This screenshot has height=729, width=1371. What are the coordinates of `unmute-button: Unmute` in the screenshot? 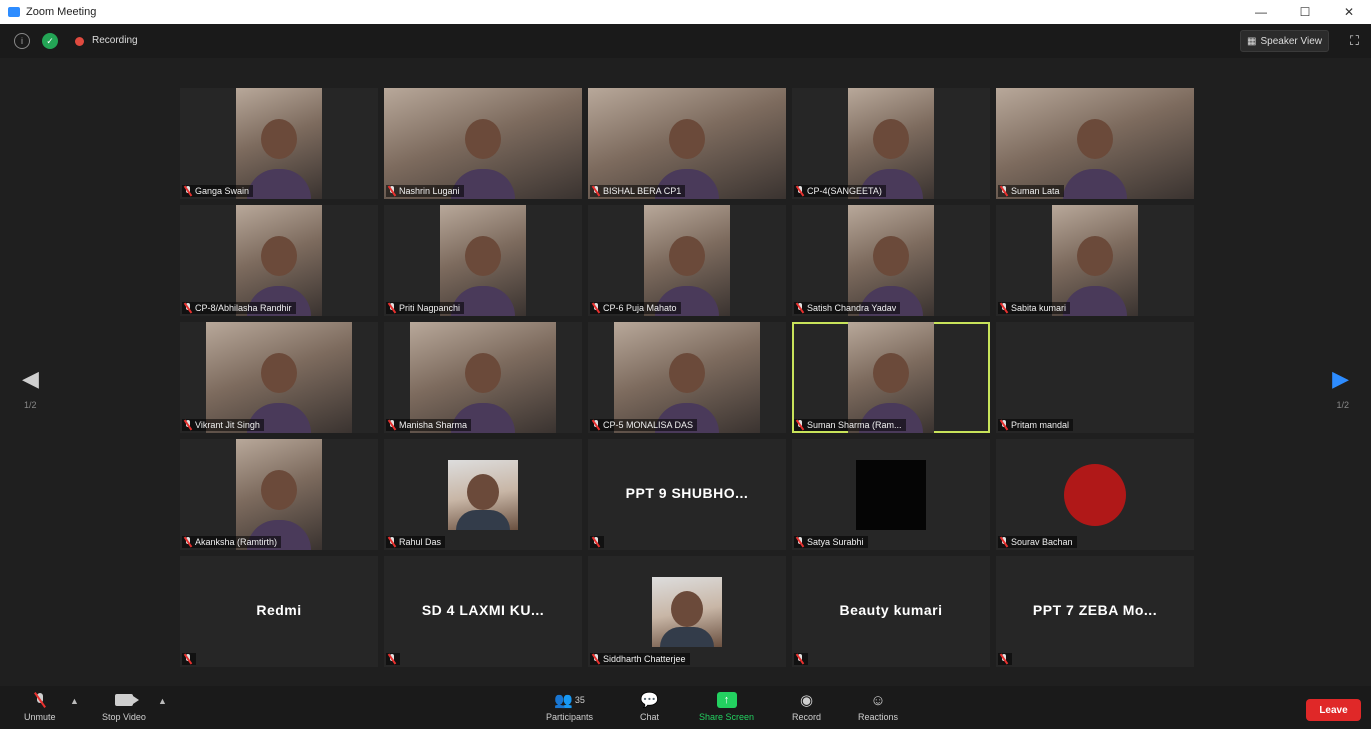 It's located at (40, 706).